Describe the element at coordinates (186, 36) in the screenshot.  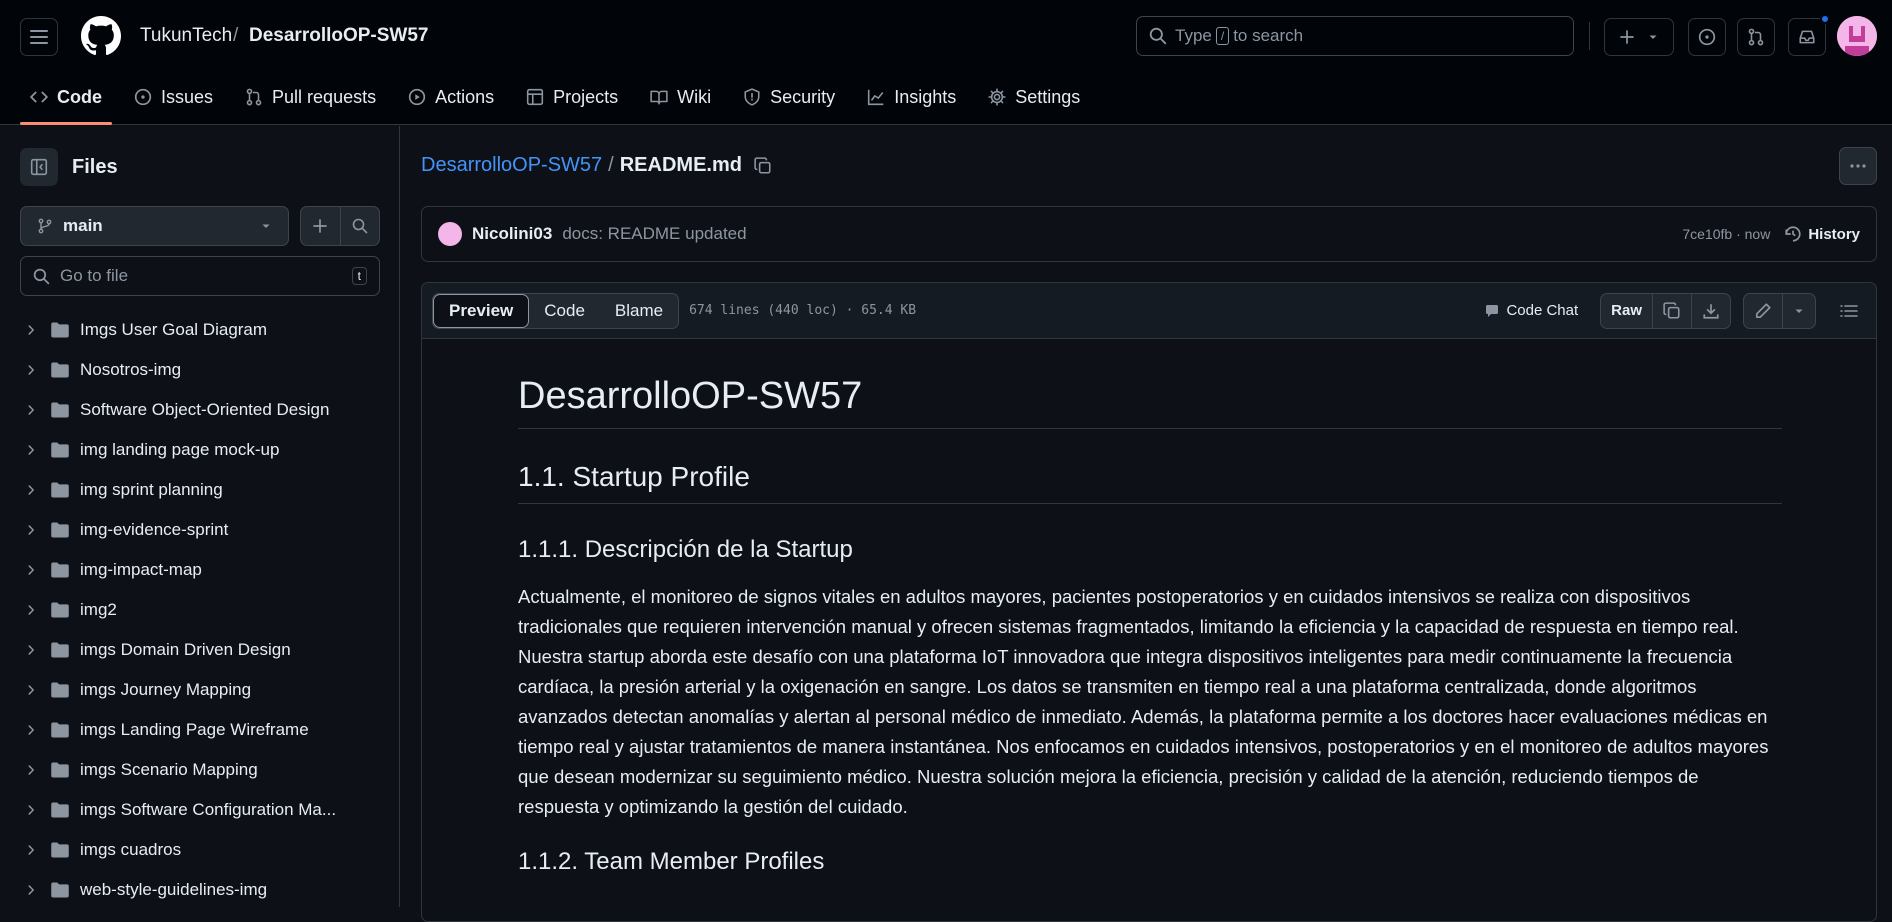
I see `owner-link: TukunTech` at that location.